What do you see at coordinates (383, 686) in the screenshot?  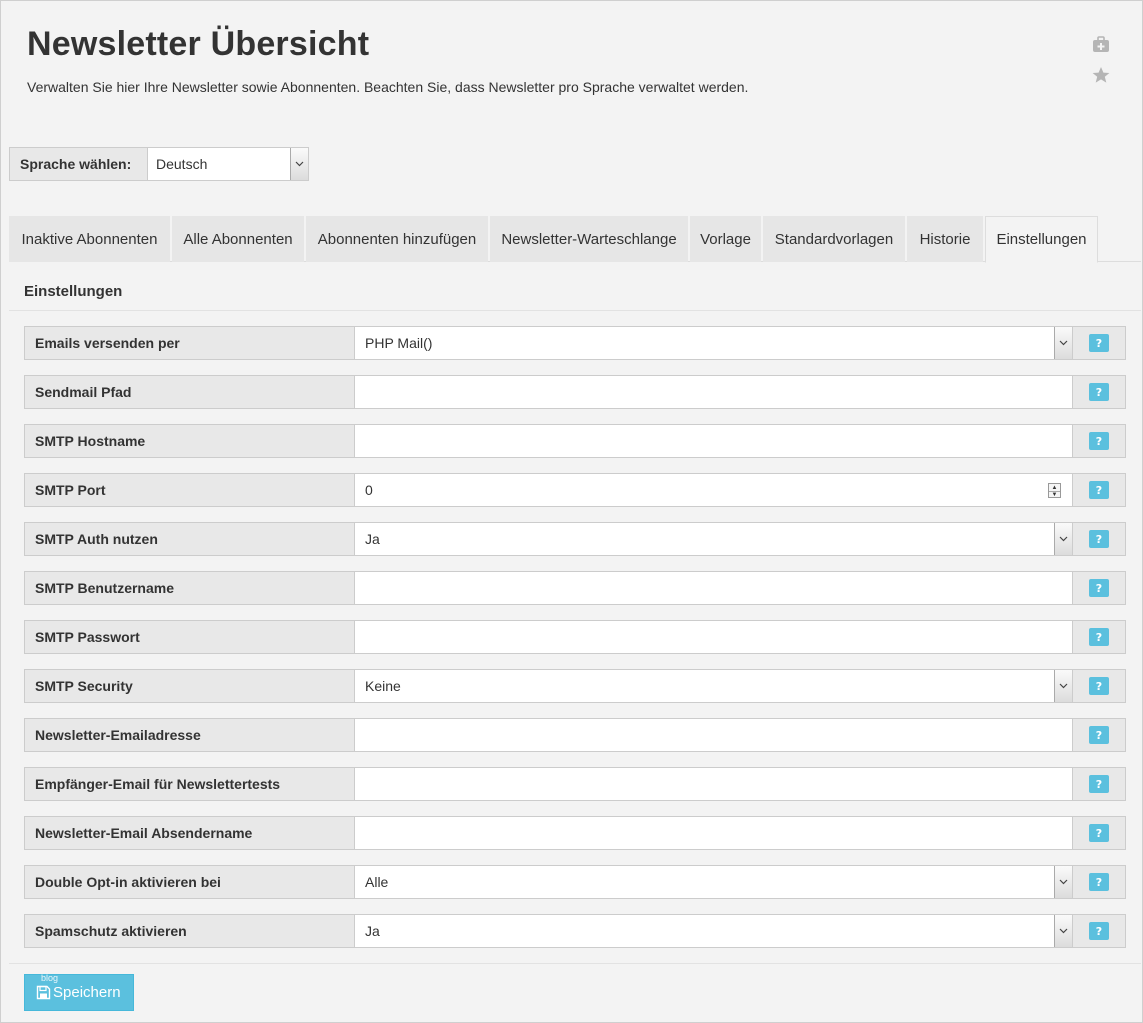 I see `select-value: Keine` at bounding box center [383, 686].